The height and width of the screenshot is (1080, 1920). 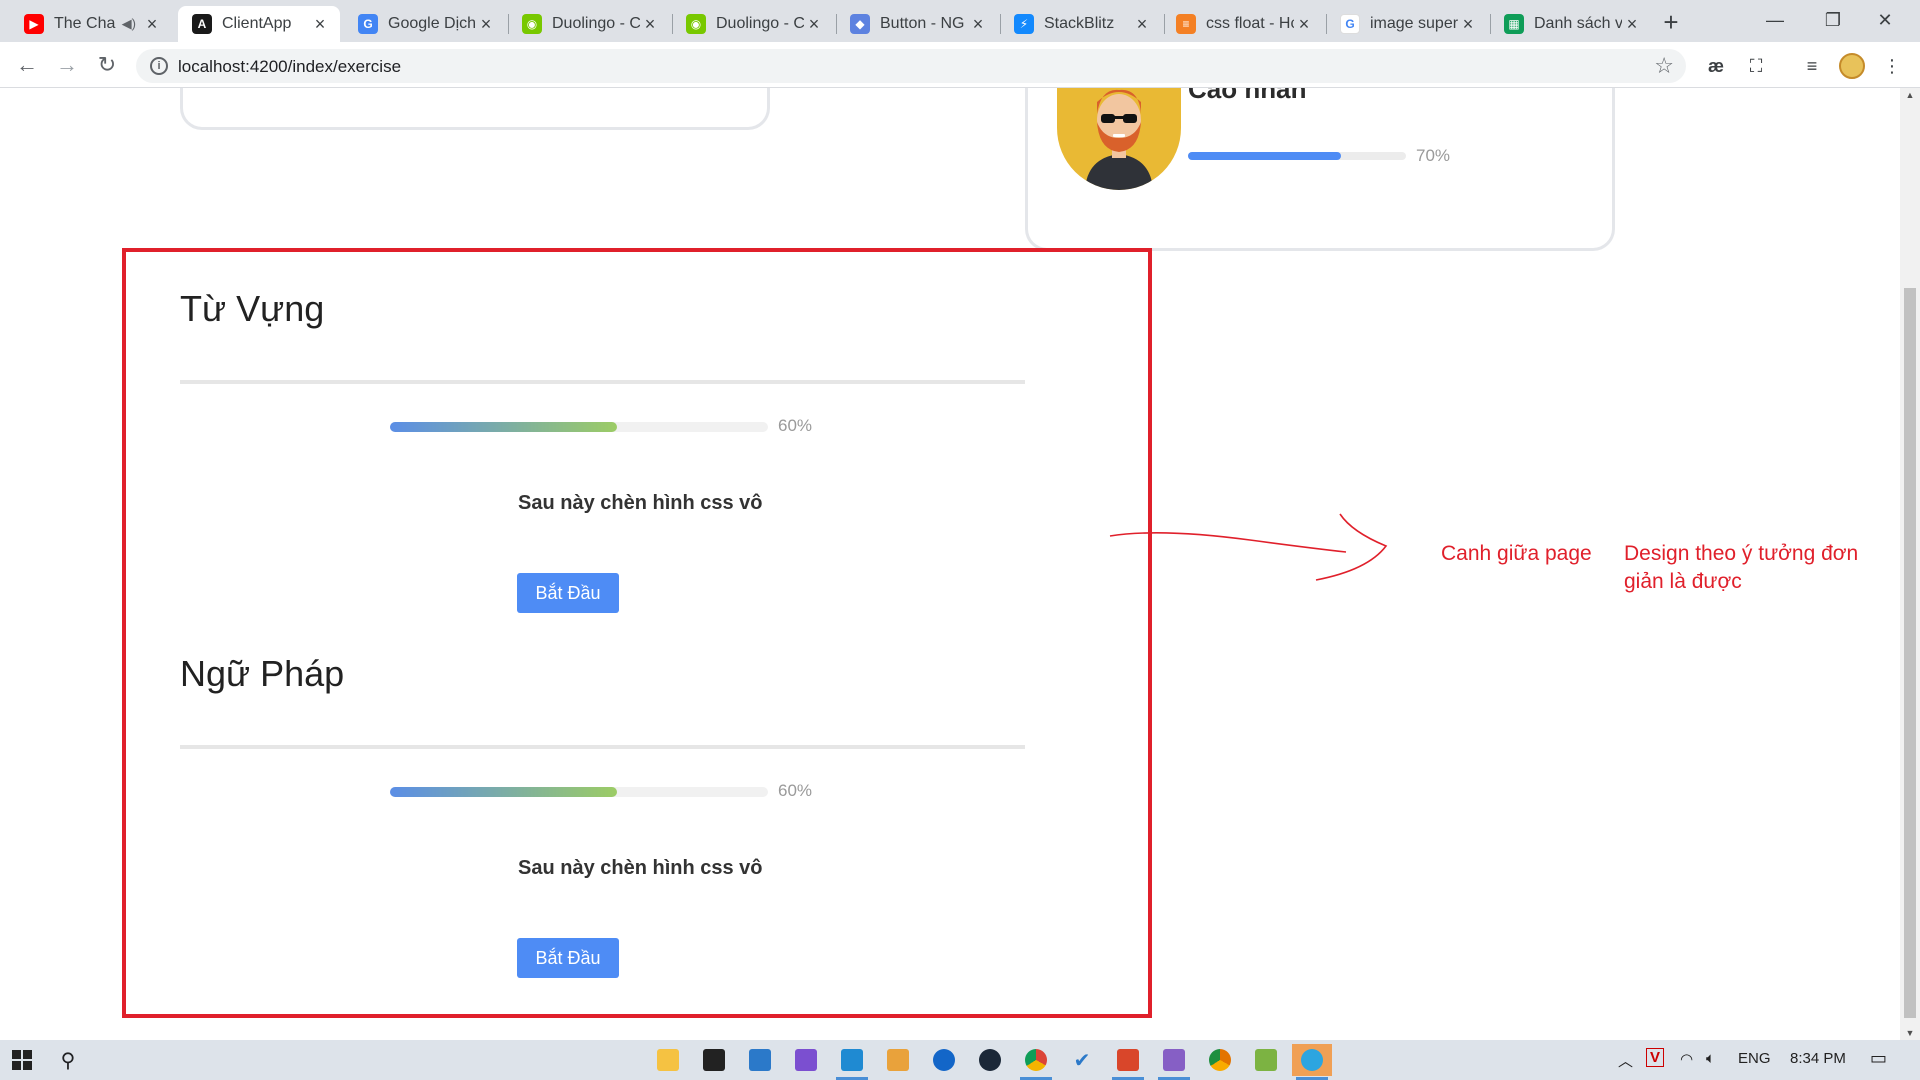 What do you see at coordinates (1036, 1062) in the screenshot?
I see `chrome-icon` at bounding box center [1036, 1062].